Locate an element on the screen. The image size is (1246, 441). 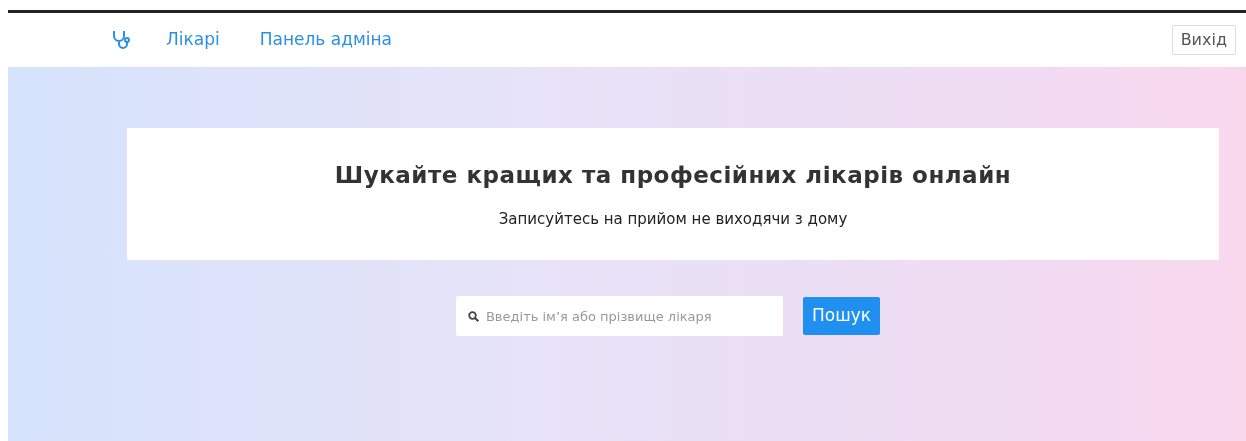
search-icon is located at coordinates (473, 316).